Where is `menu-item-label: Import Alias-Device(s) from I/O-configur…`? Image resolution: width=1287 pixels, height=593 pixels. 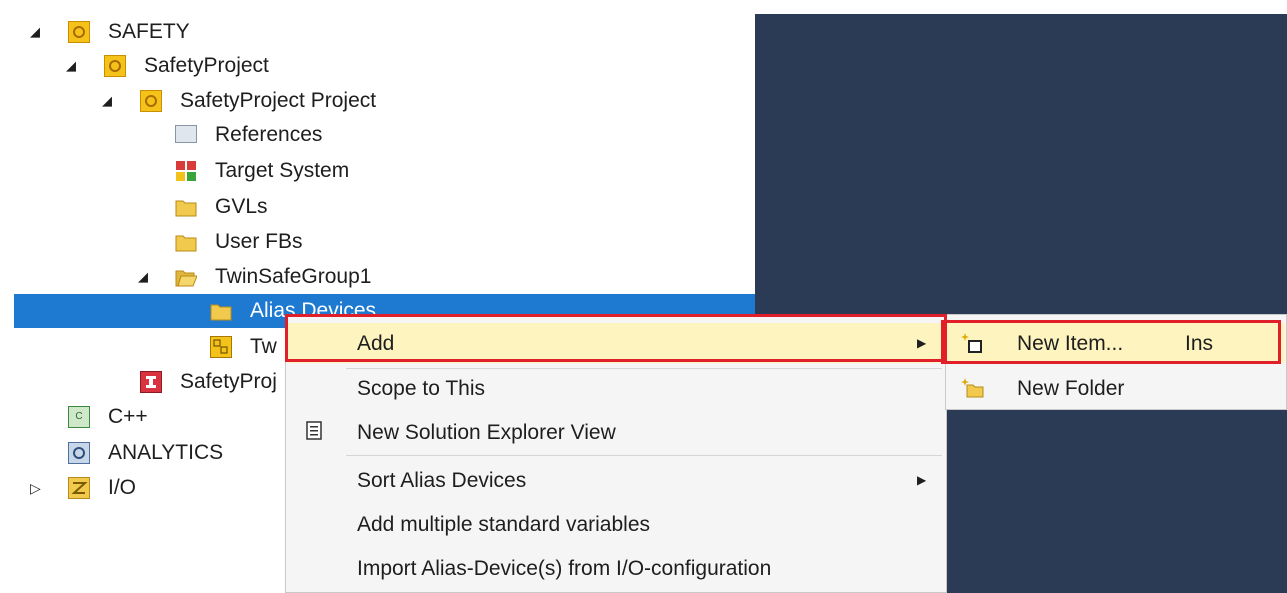
menu-item-label: Import Alias-Device(s) from I/O-configur… is located at coordinates (564, 568).